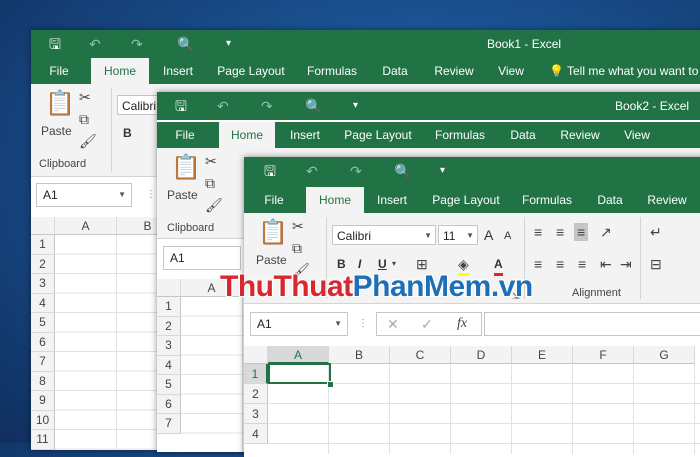 The height and width of the screenshot is (457, 700). I want to click on cancel-formula-button: ✕, so click(393, 324).